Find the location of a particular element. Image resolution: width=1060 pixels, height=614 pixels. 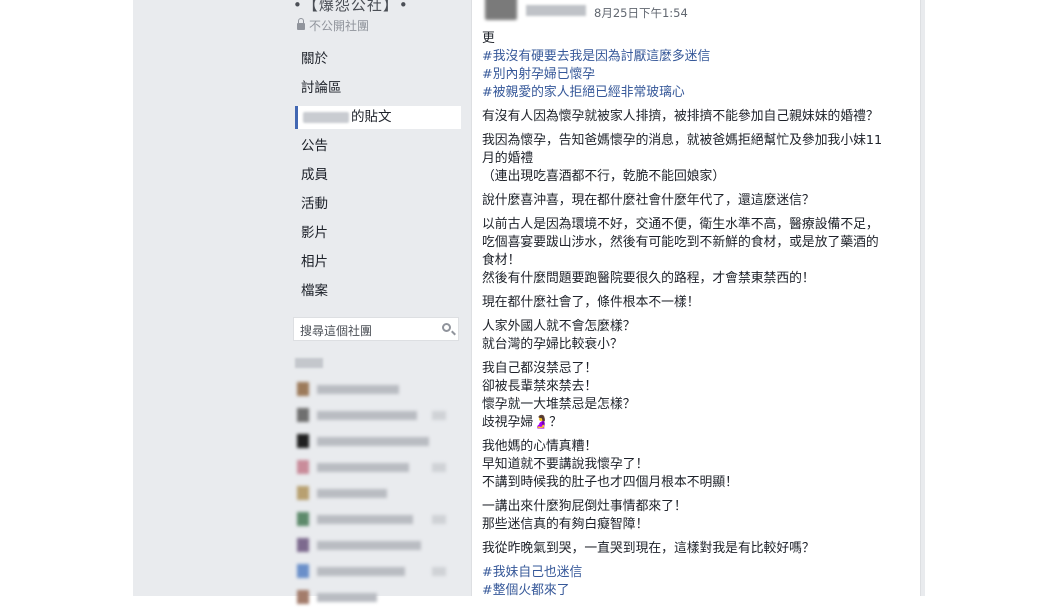

post-text-line: 那些迷信真的有夠白癡智障！ is located at coordinates (565, 524).